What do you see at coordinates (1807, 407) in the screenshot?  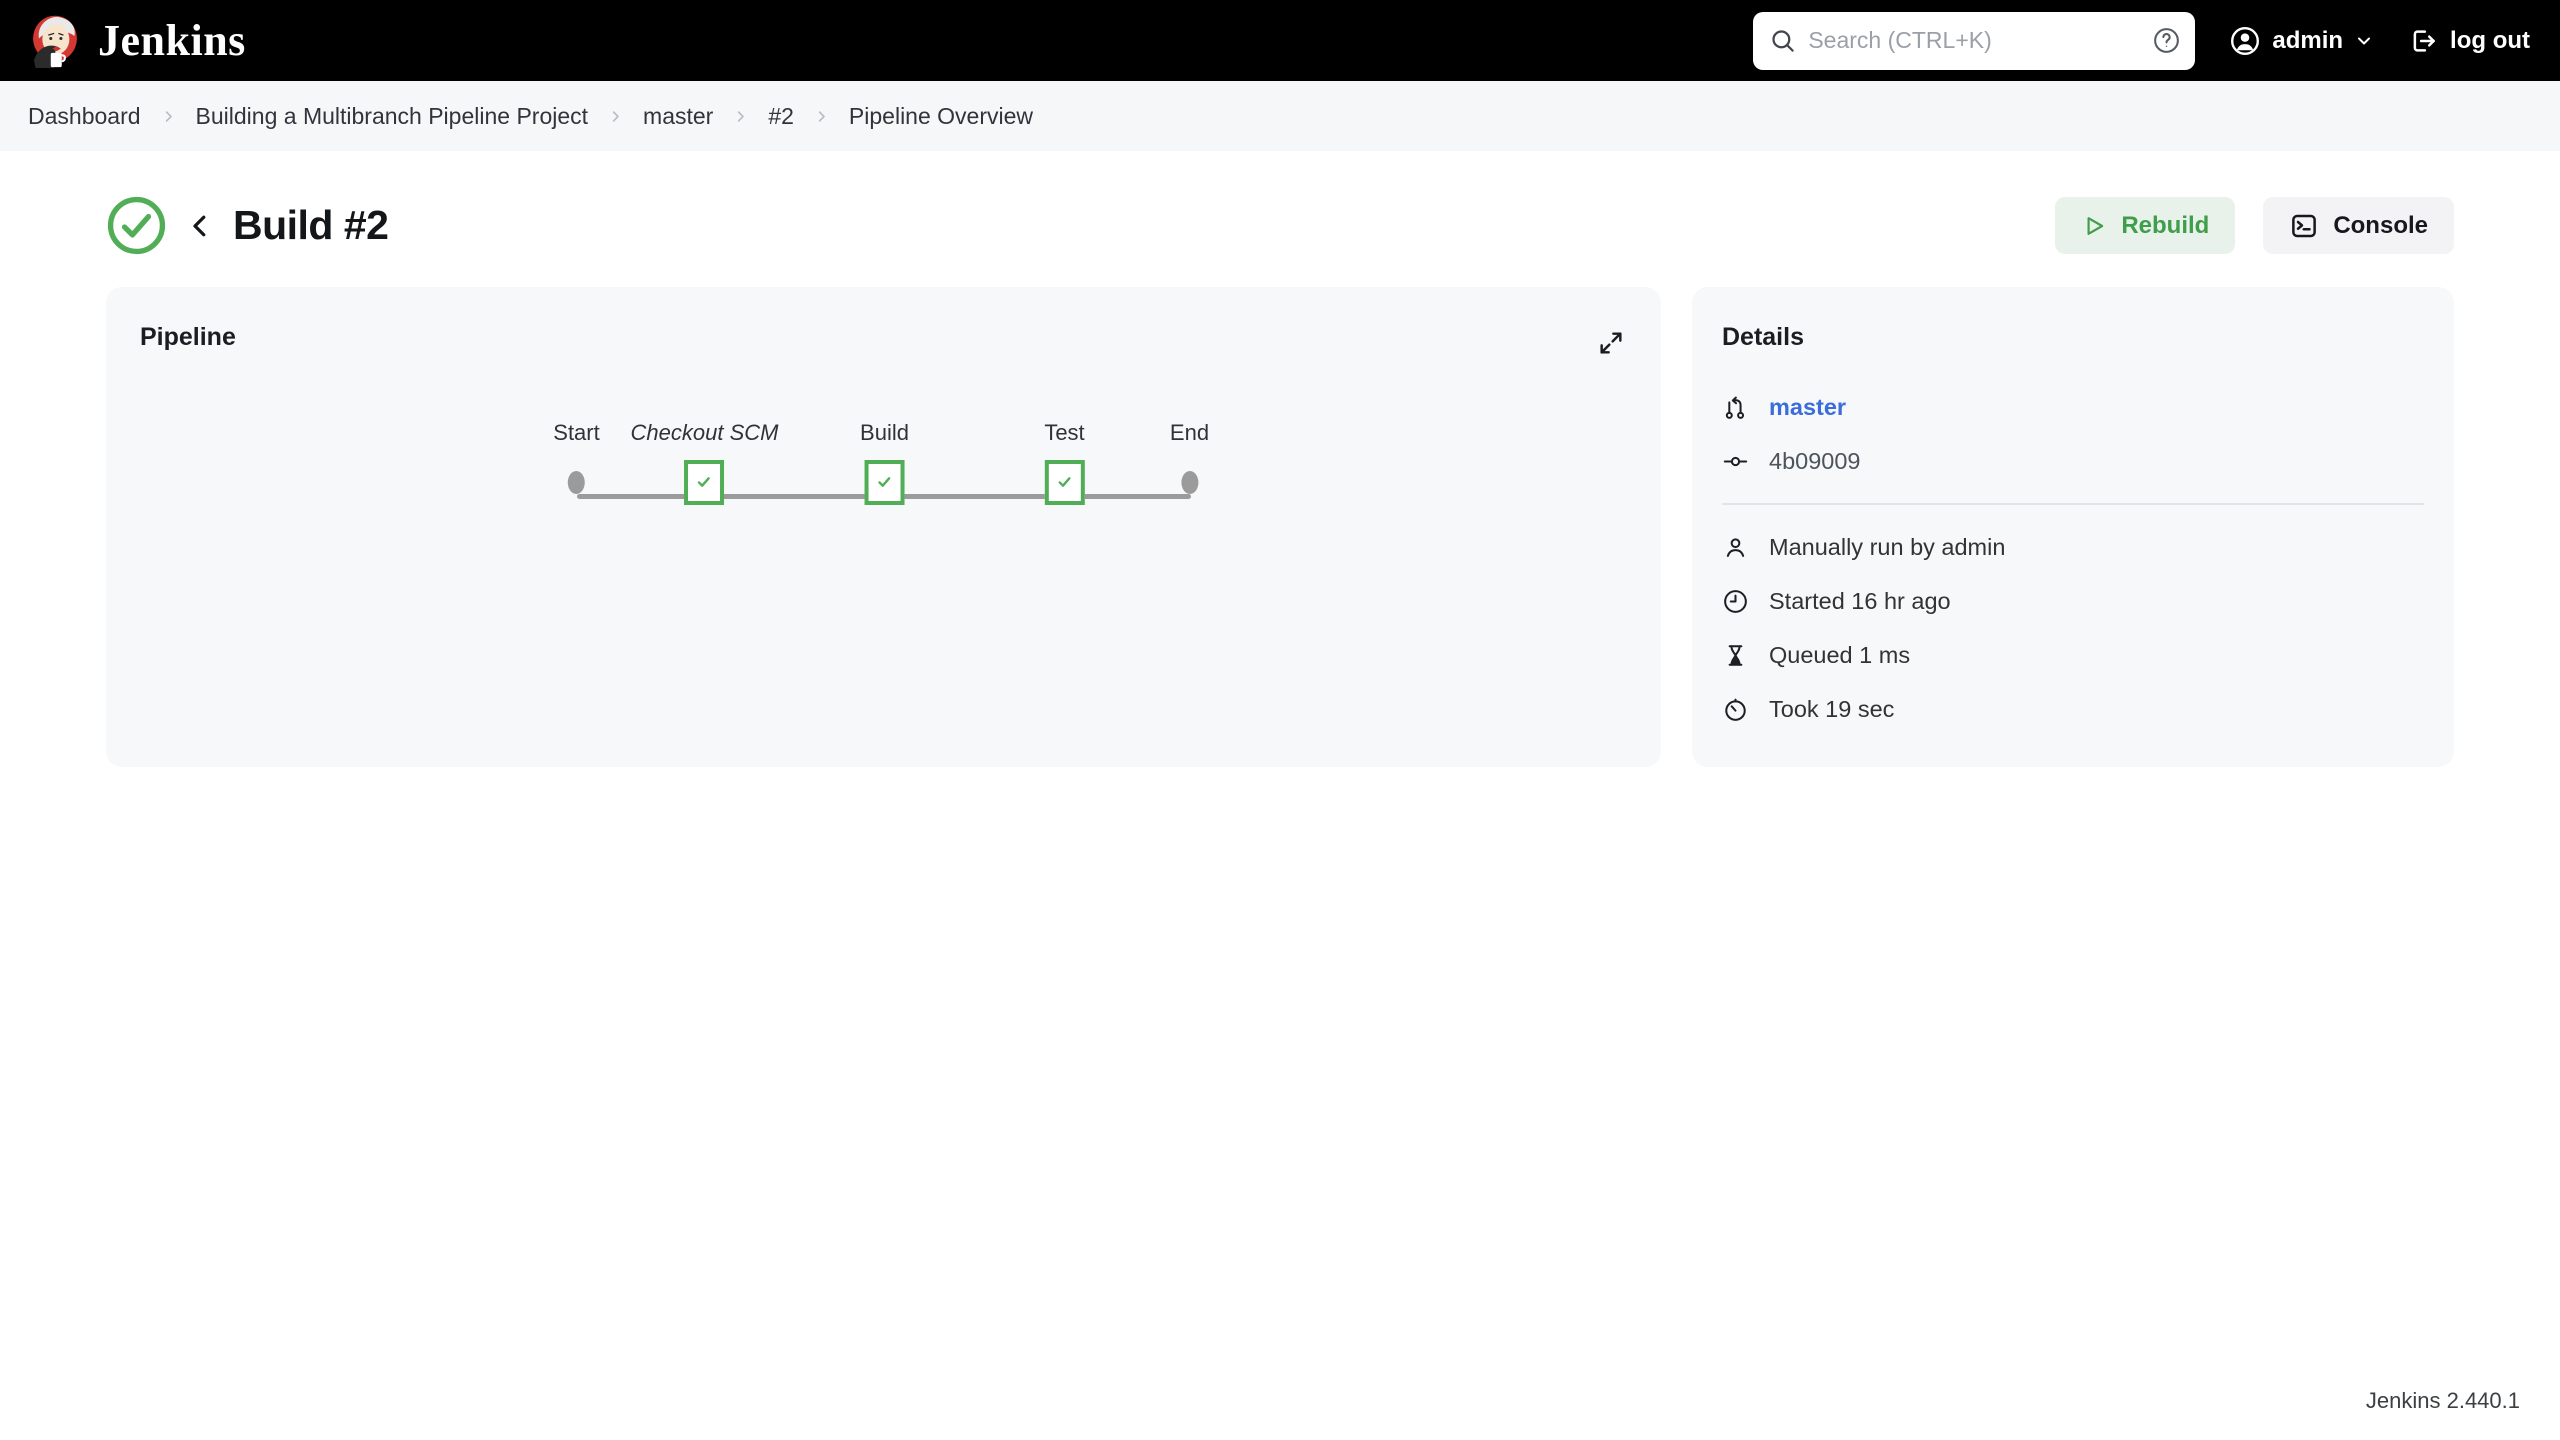 I see `branch-link: master` at bounding box center [1807, 407].